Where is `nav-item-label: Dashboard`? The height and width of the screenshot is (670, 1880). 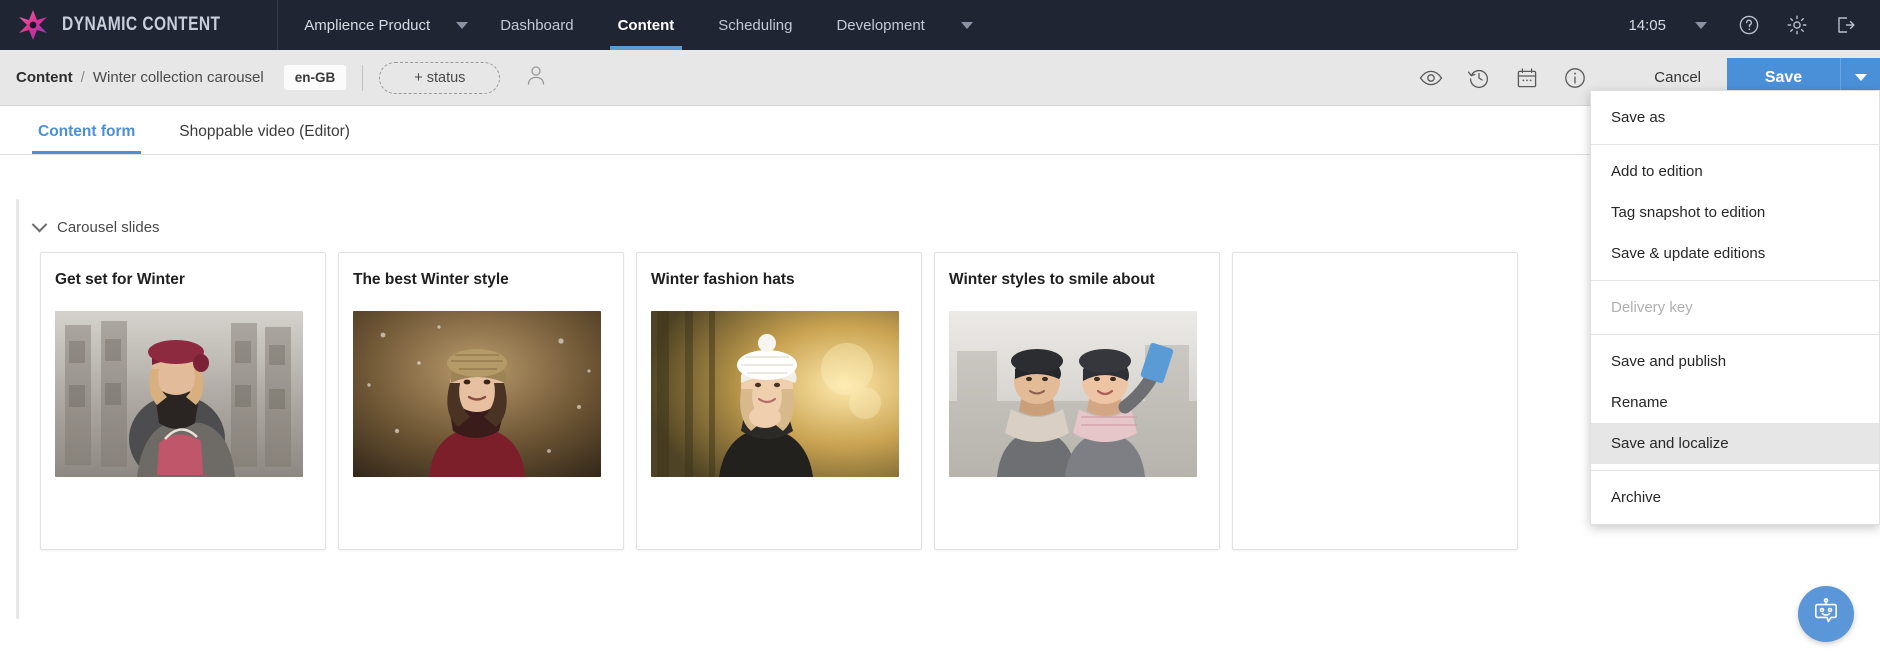
nav-item-label: Dashboard is located at coordinates (537, 25).